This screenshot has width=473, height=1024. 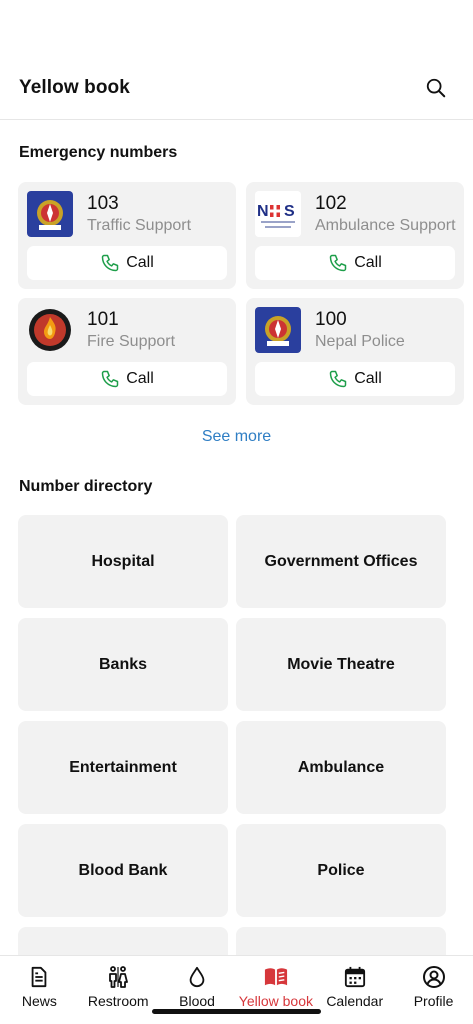 I want to click on home-indicator, so click(x=236, y=1011).